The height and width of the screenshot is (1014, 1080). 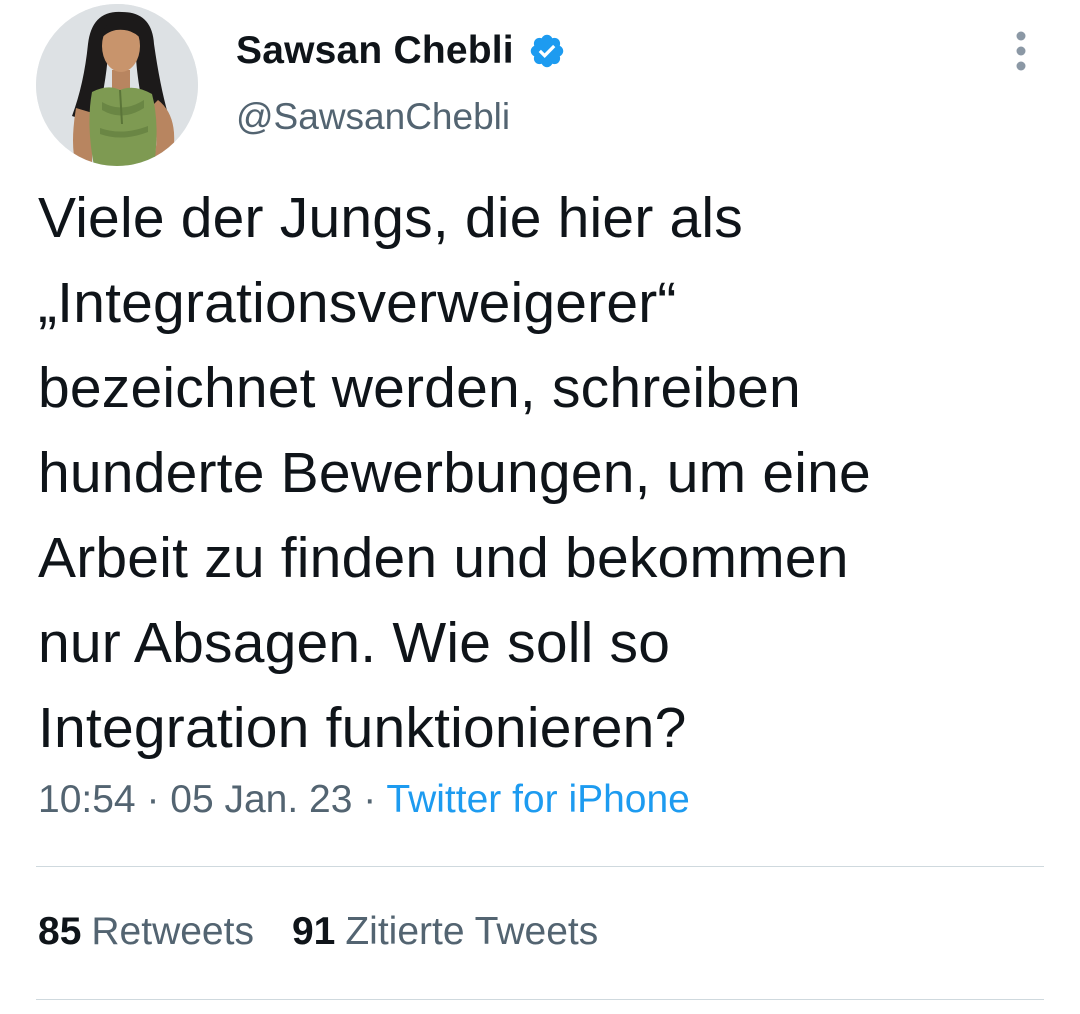 What do you see at coordinates (60, 931) in the screenshot?
I see `retweets-count: 85` at bounding box center [60, 931].